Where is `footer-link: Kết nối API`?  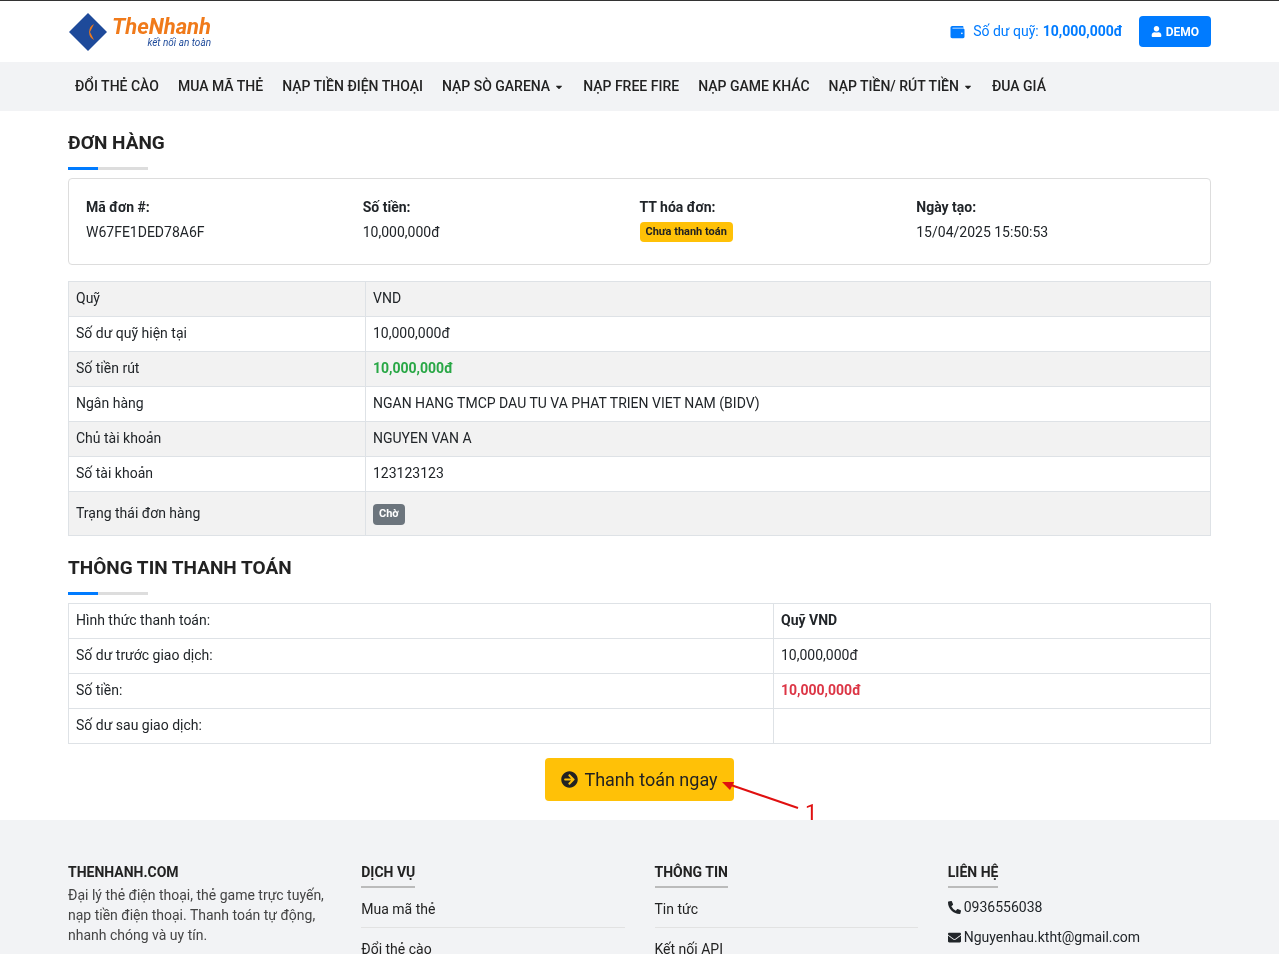
footer-link: Kết nối API is located at coordinates (786, 942).